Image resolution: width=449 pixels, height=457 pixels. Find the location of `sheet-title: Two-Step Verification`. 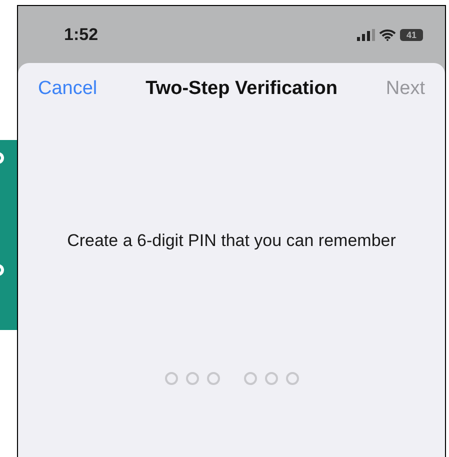

sheet-title: Two-Step Verification is located at coordinates (242, 88).